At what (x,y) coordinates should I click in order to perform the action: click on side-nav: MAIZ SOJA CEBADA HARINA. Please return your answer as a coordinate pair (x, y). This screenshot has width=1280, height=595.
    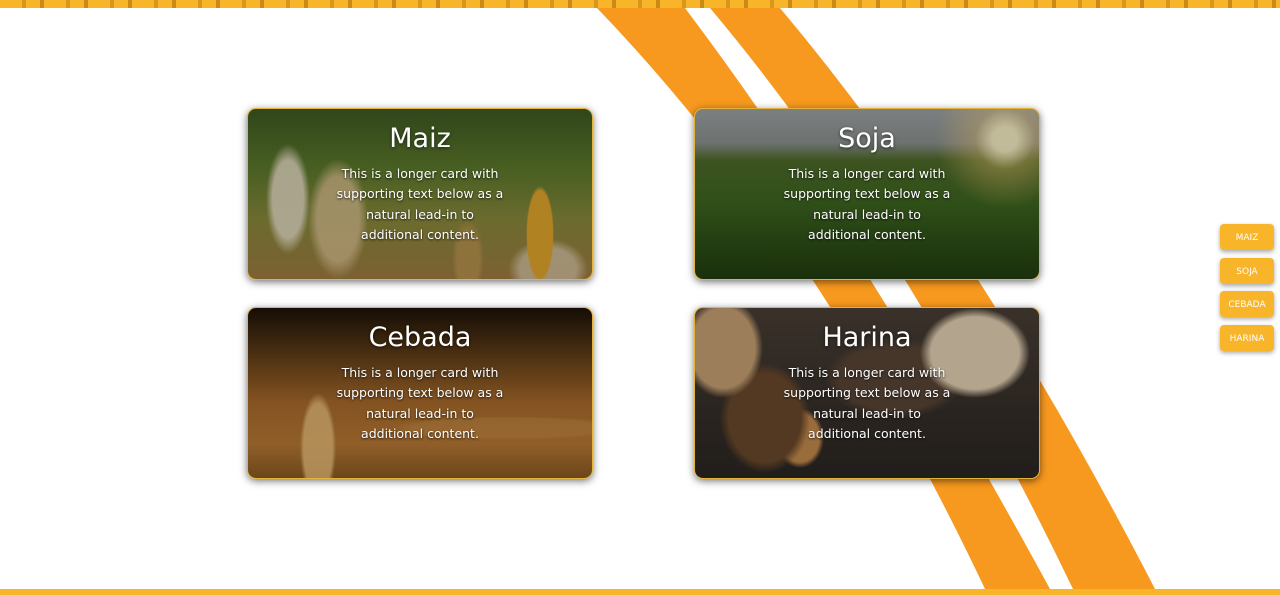
    Looking at the image, I should click on (1247, 291).